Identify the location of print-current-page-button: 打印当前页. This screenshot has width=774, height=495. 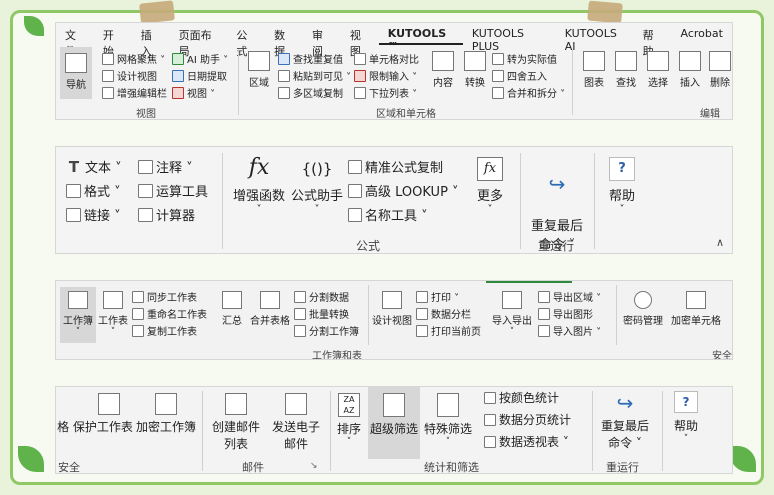
(448, 330).